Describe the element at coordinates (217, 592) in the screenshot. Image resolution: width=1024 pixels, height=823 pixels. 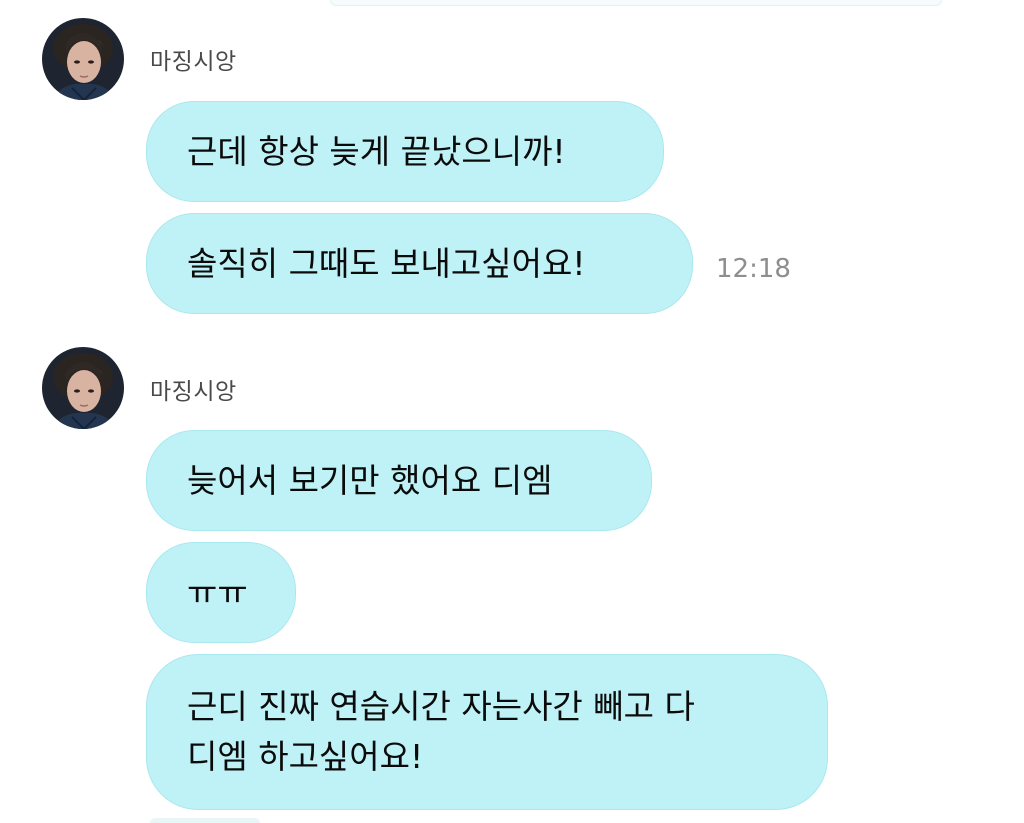
I see `message-text: ㅠㅠ` at that location.